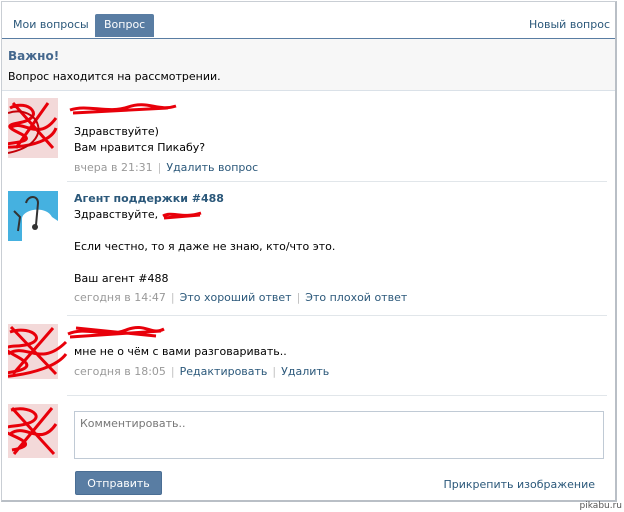 The image size is (624, 512). Describe the element at coordinates (236, 297) in the screenshot. I see `good-answer-link: Это хороший ответ` at that location.